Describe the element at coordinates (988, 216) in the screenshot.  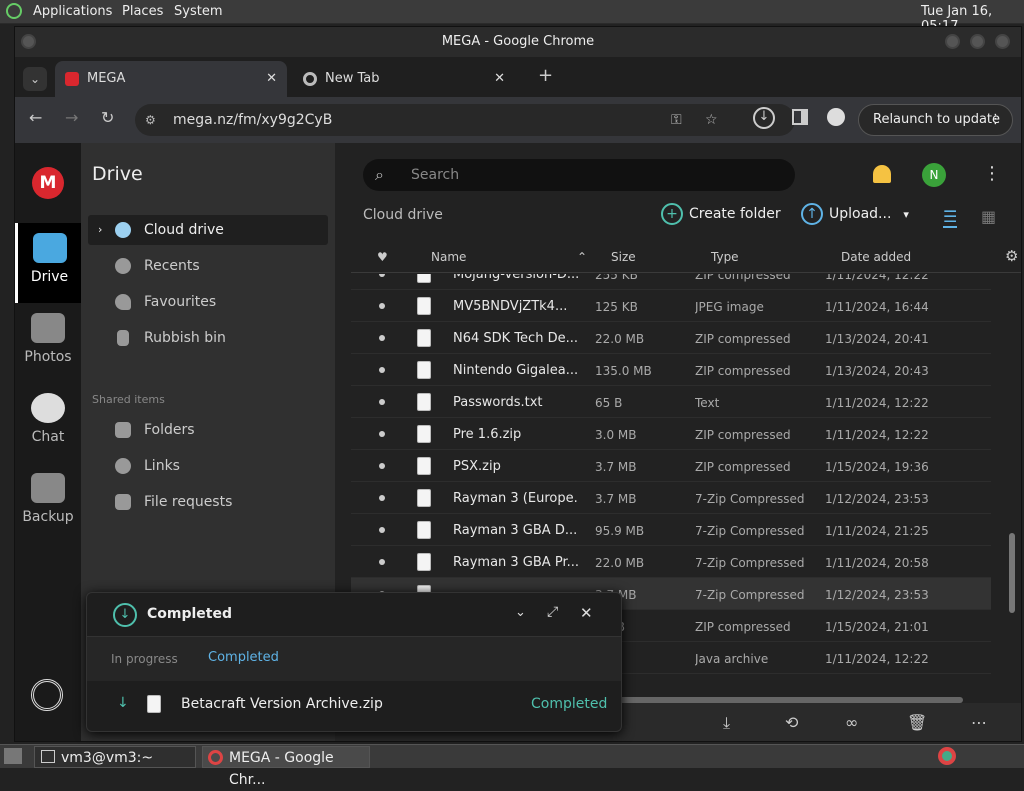
I see `grid-view-icon: ▦` at that location.